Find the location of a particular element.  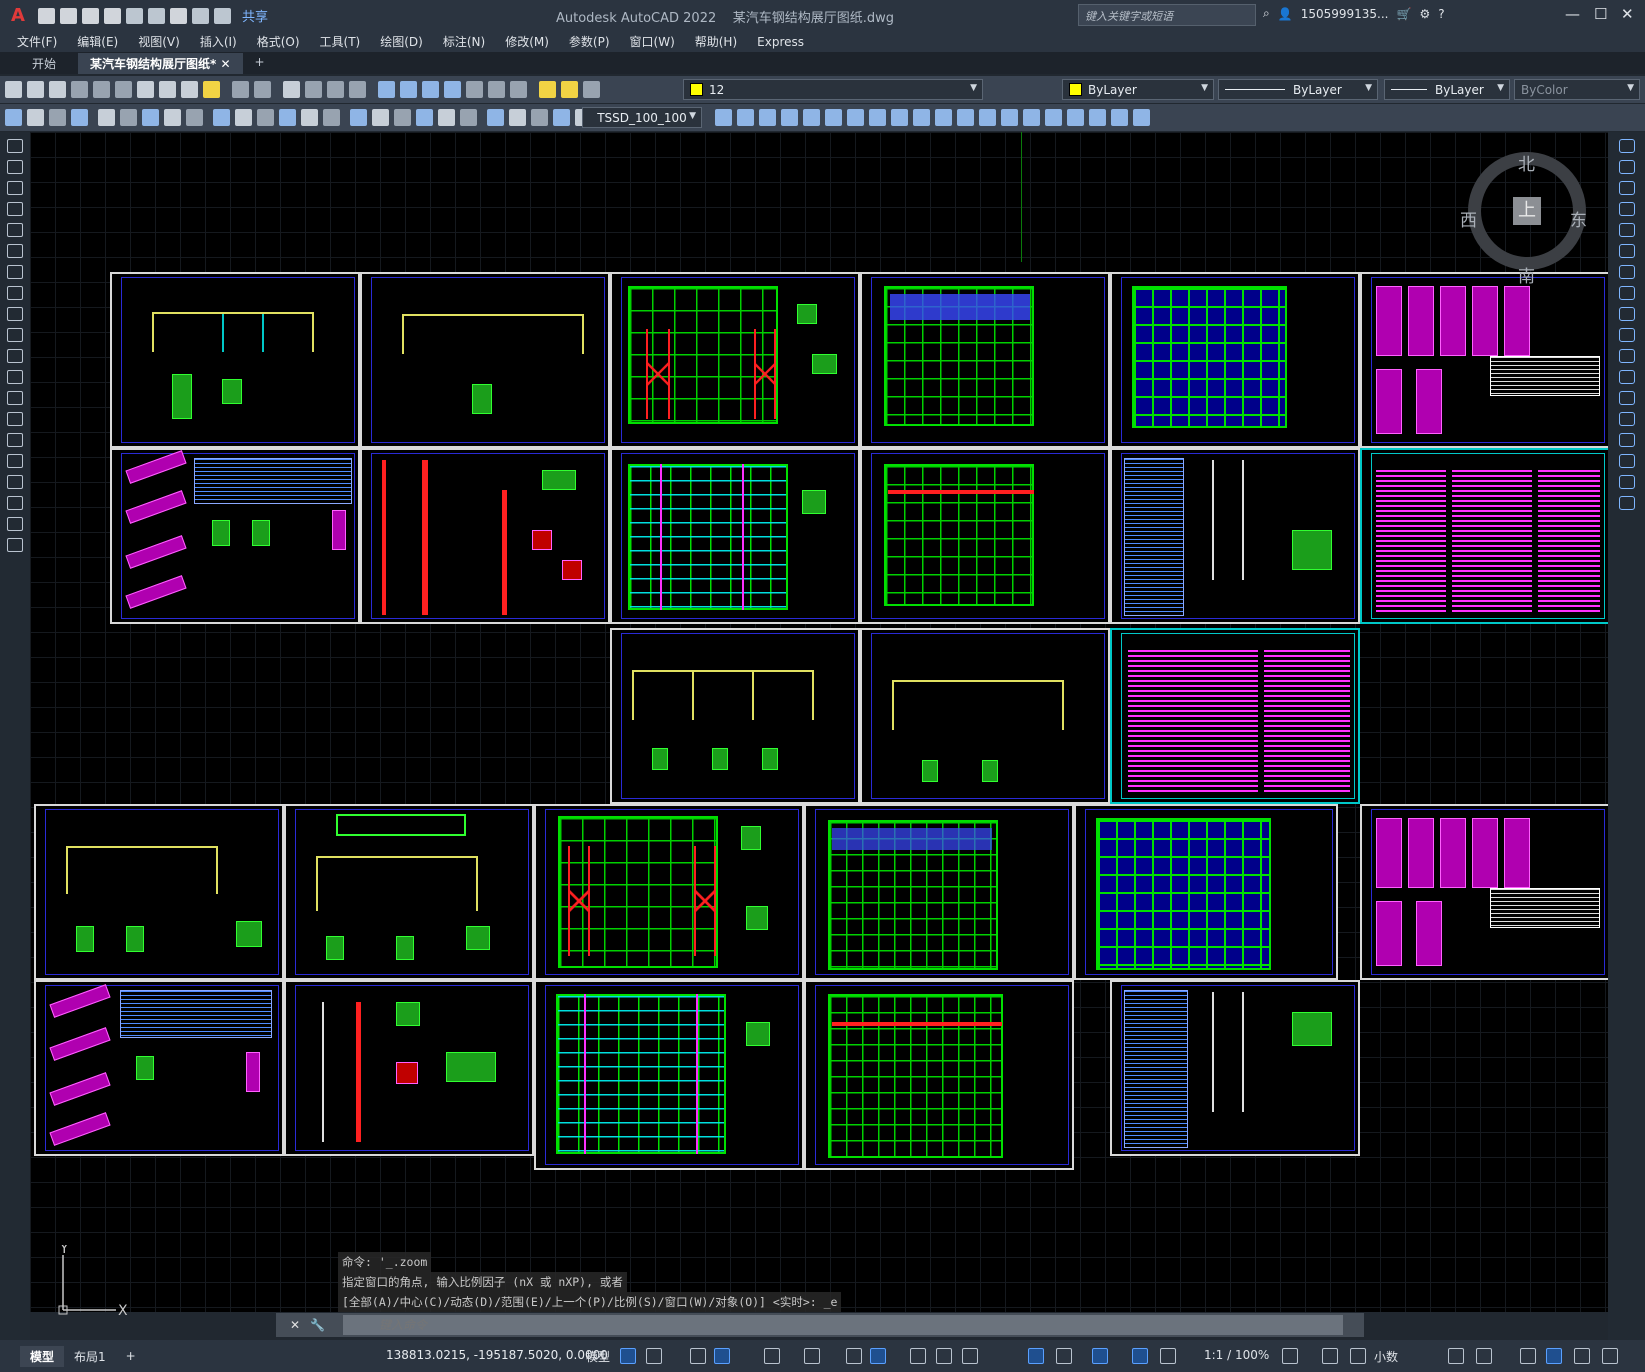

explode-icon is located at coordinates (1626, 503).